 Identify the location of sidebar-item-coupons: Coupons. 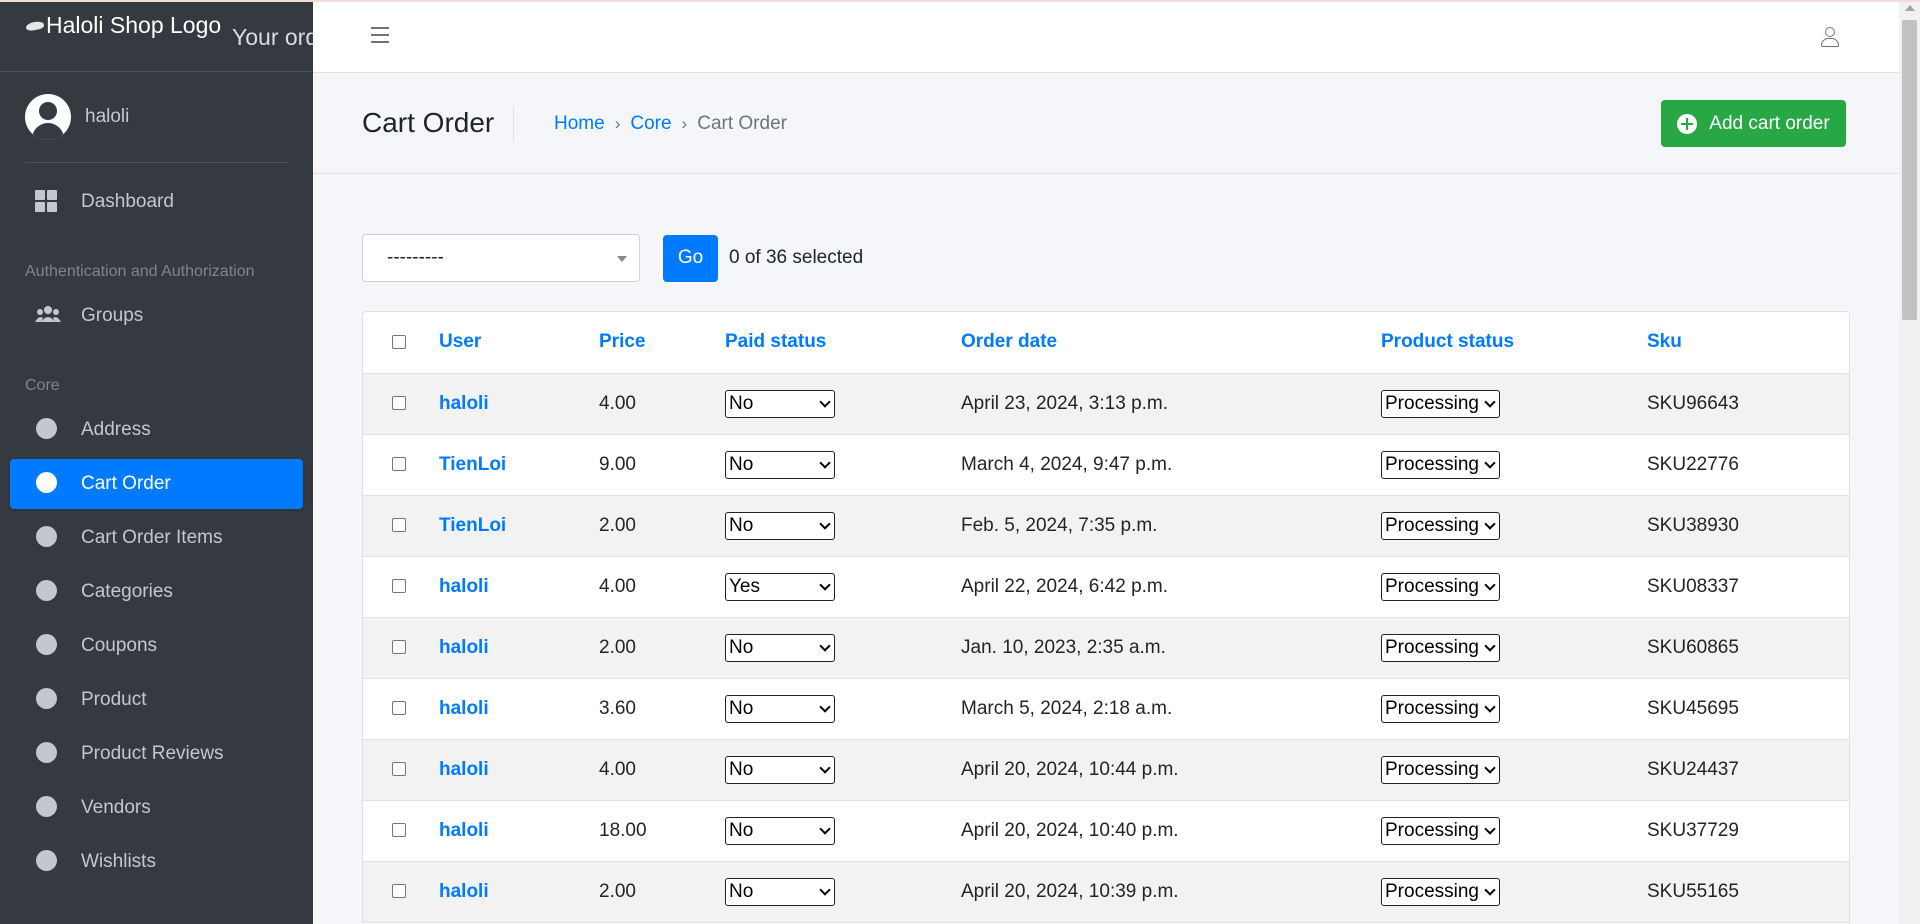
(156, 646).